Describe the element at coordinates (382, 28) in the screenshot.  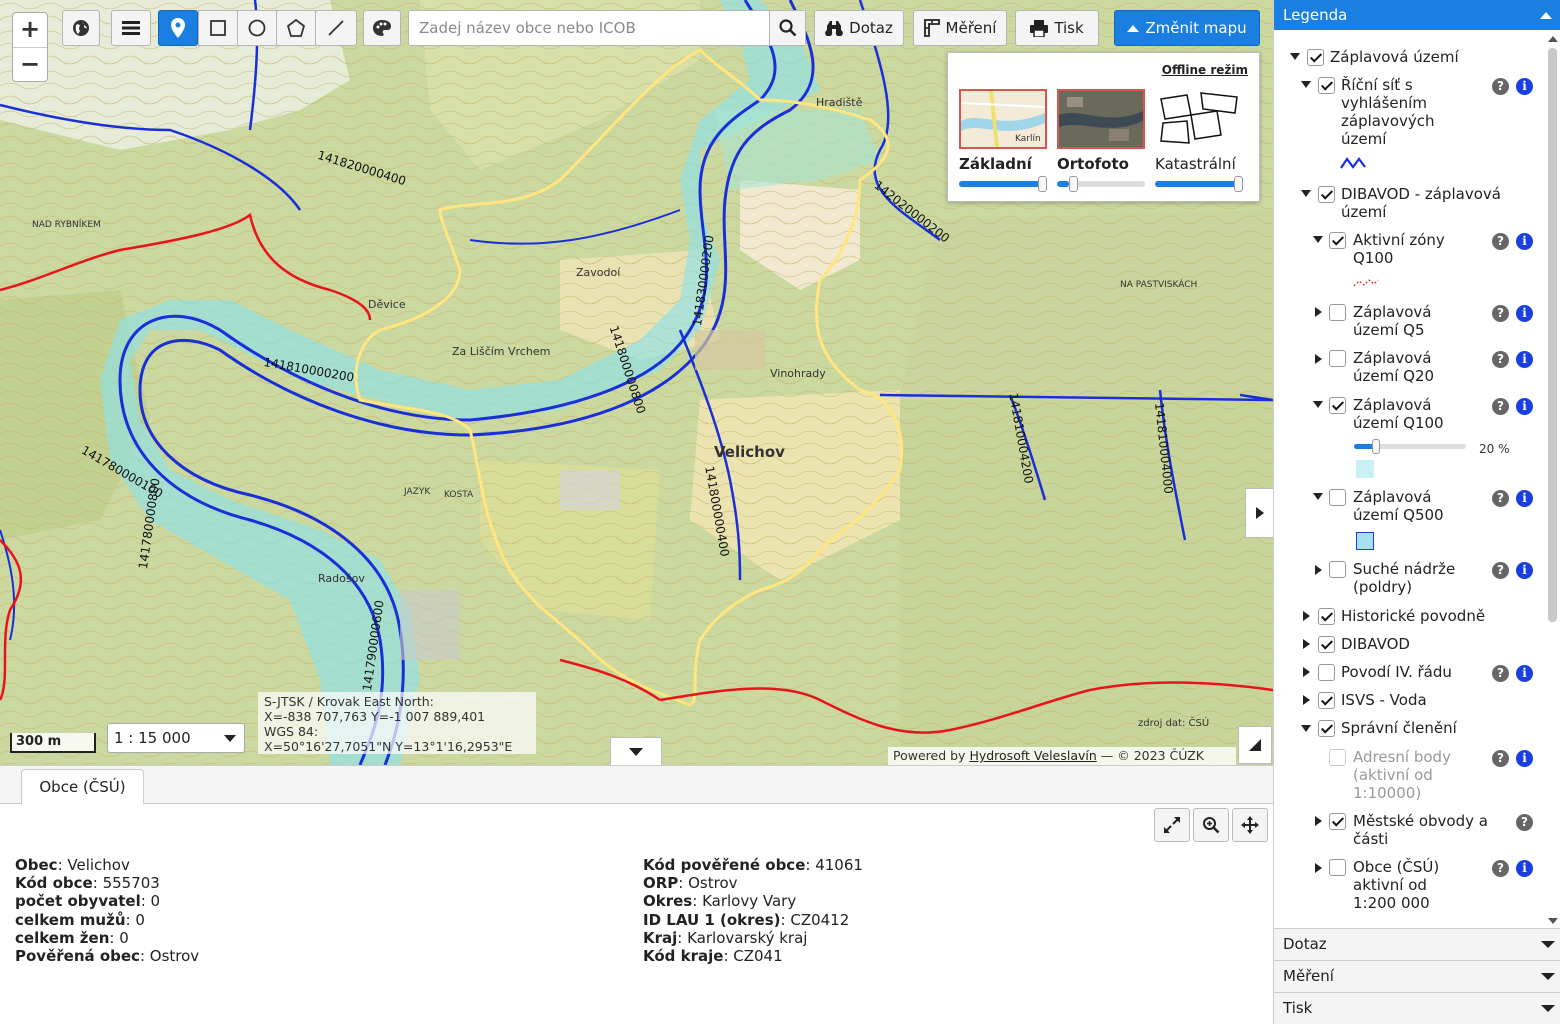
I see `palette-button` at that location.